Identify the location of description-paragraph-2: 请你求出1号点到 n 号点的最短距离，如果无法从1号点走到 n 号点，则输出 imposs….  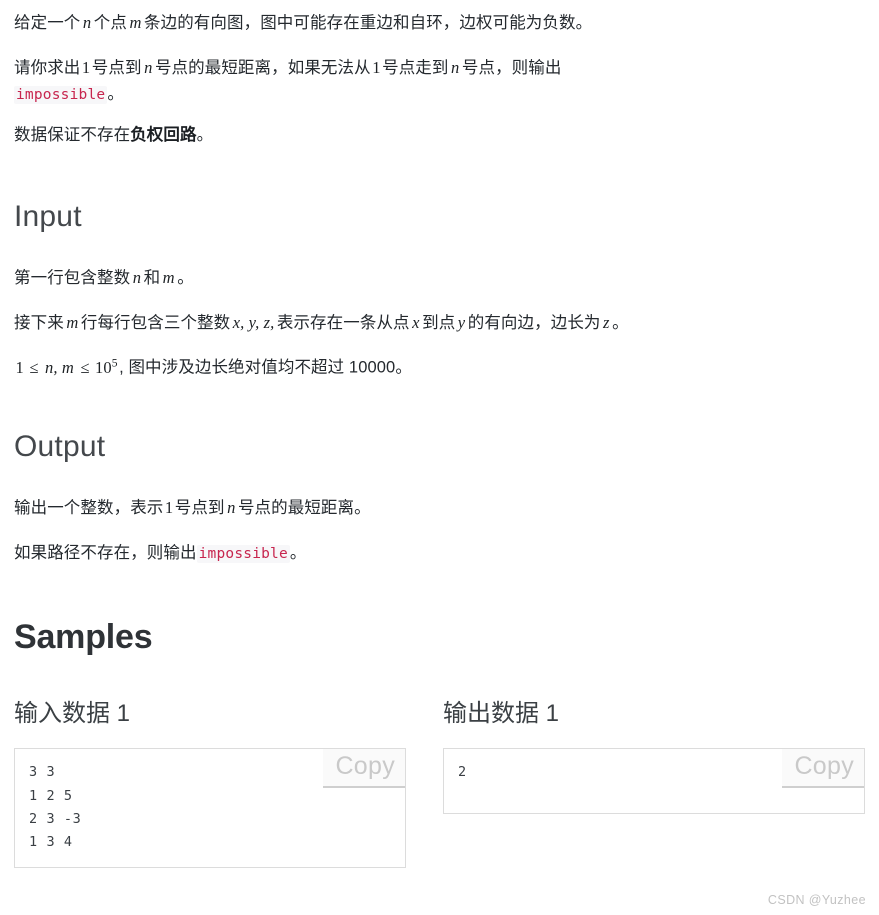
(439, 81).